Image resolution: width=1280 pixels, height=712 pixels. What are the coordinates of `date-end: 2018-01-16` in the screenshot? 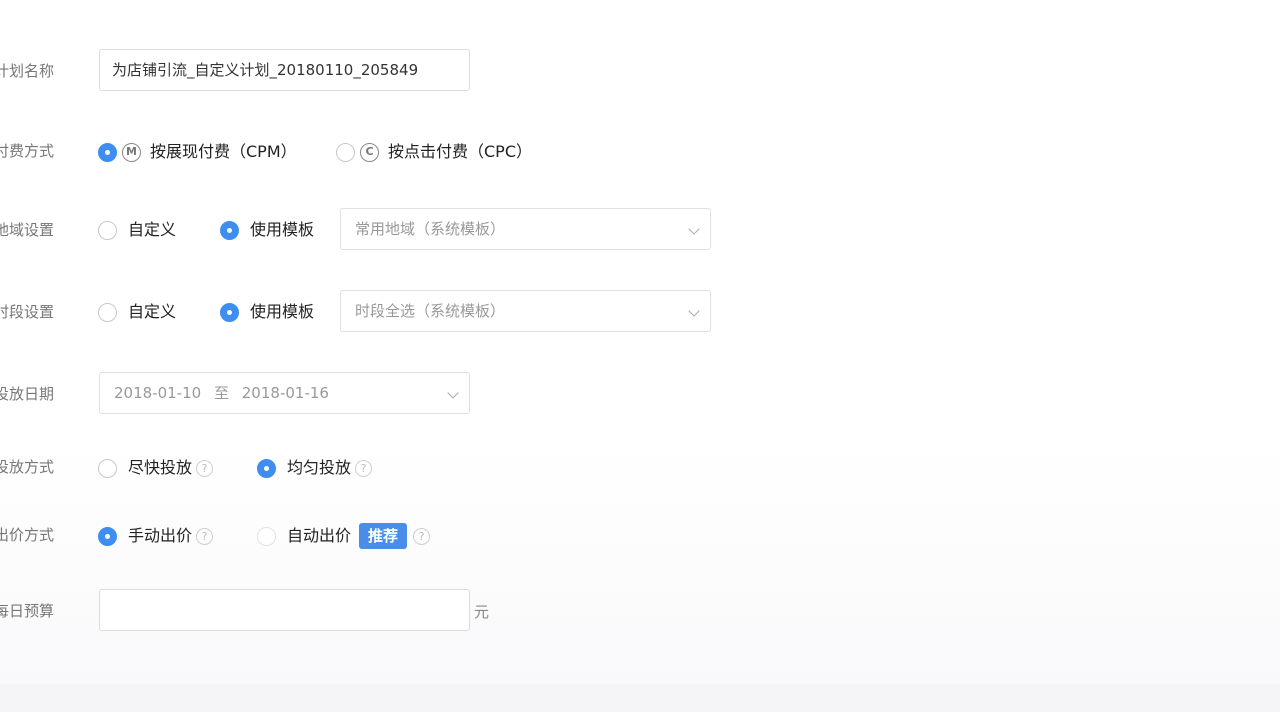 It's located at (285, 393).